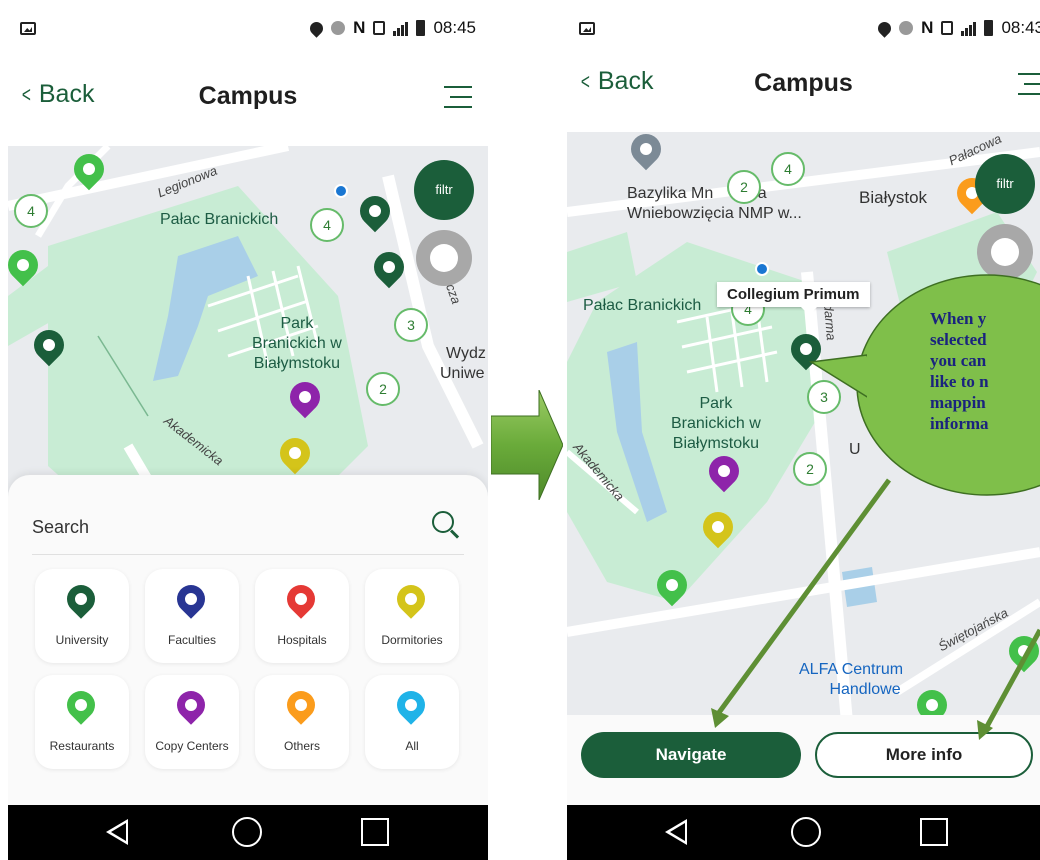  I want to click on category-copy-centers: Copy Centers, so click(192, 722).